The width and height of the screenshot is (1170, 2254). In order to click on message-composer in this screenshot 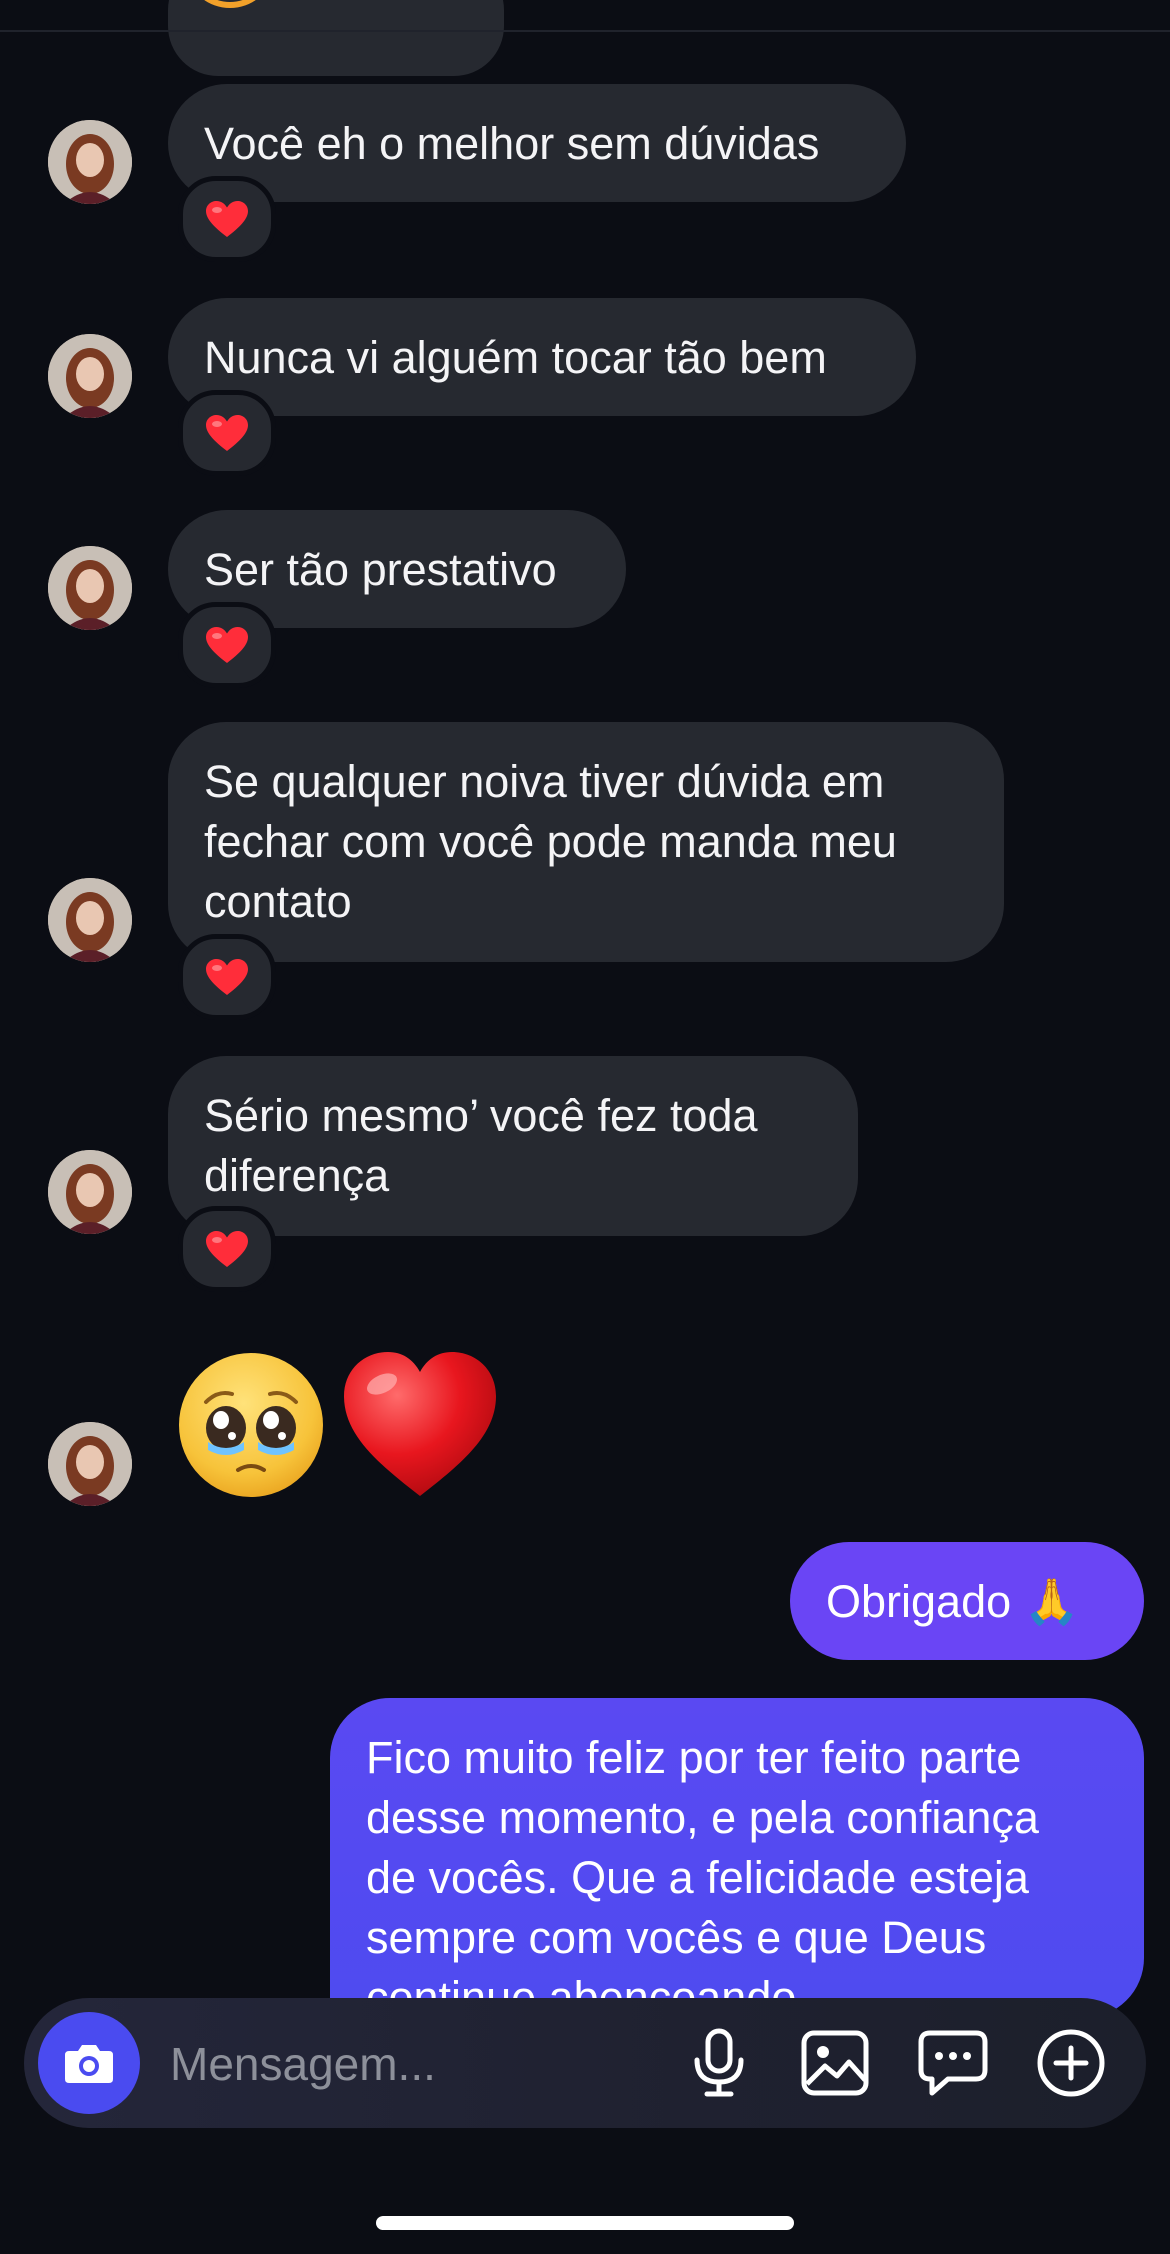, I will do `click(585, 2063)`.